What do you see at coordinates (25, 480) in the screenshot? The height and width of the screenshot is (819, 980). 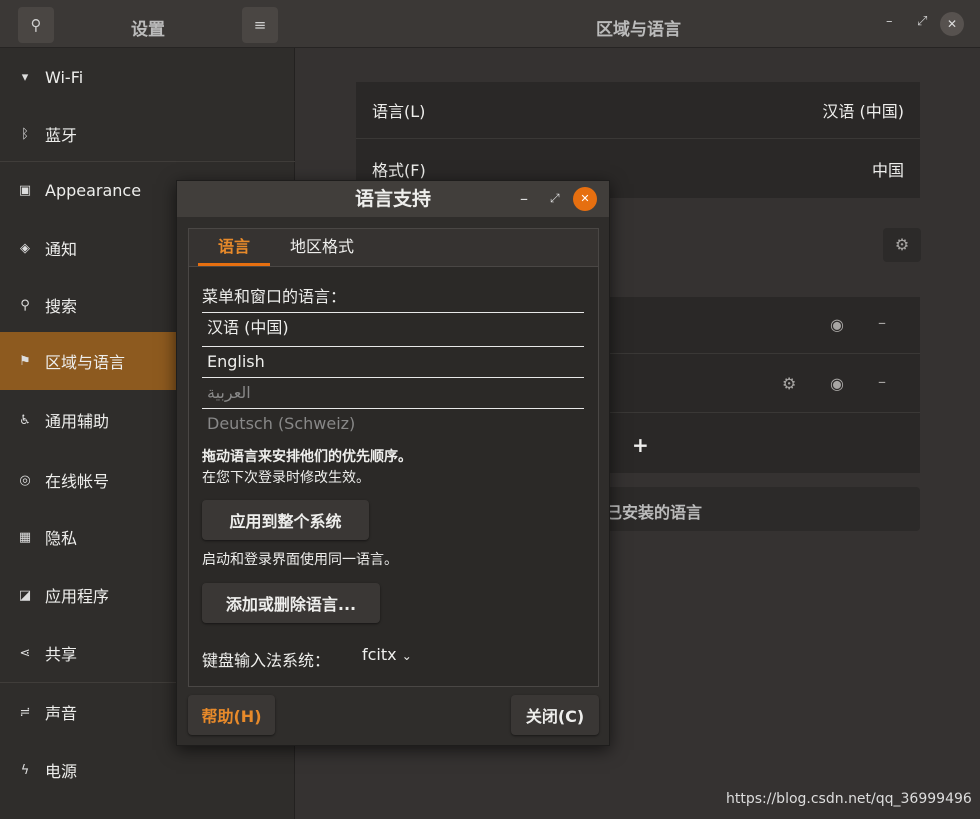 I see `sidebar-icon: ◎` at bounding box center [25, 480].